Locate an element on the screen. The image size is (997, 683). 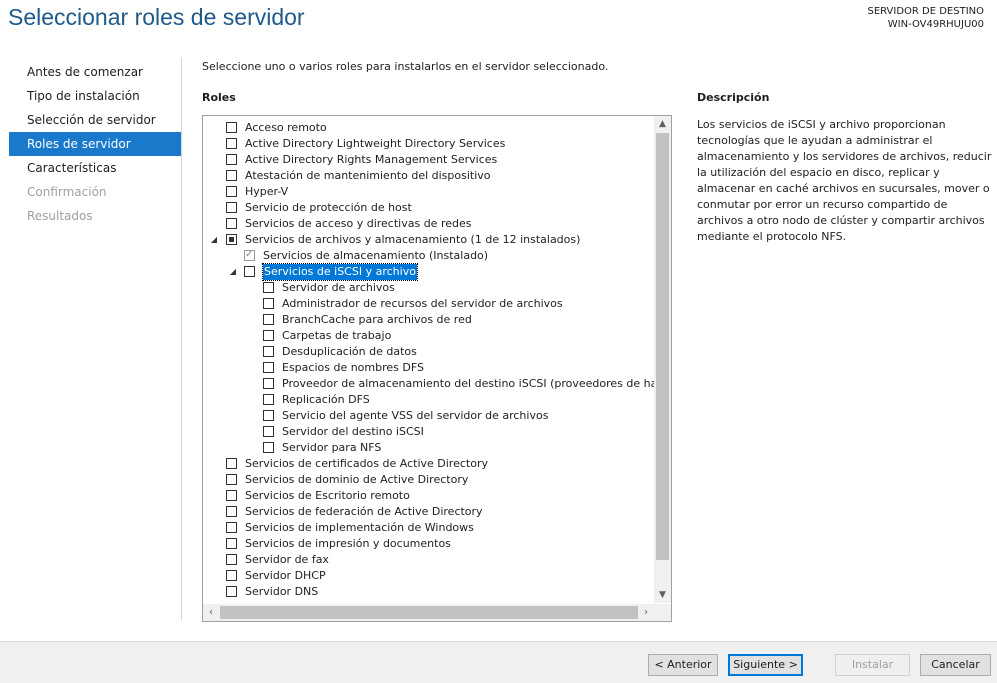
role-row: Servidor para NFS is located at coordinates (428, 448).